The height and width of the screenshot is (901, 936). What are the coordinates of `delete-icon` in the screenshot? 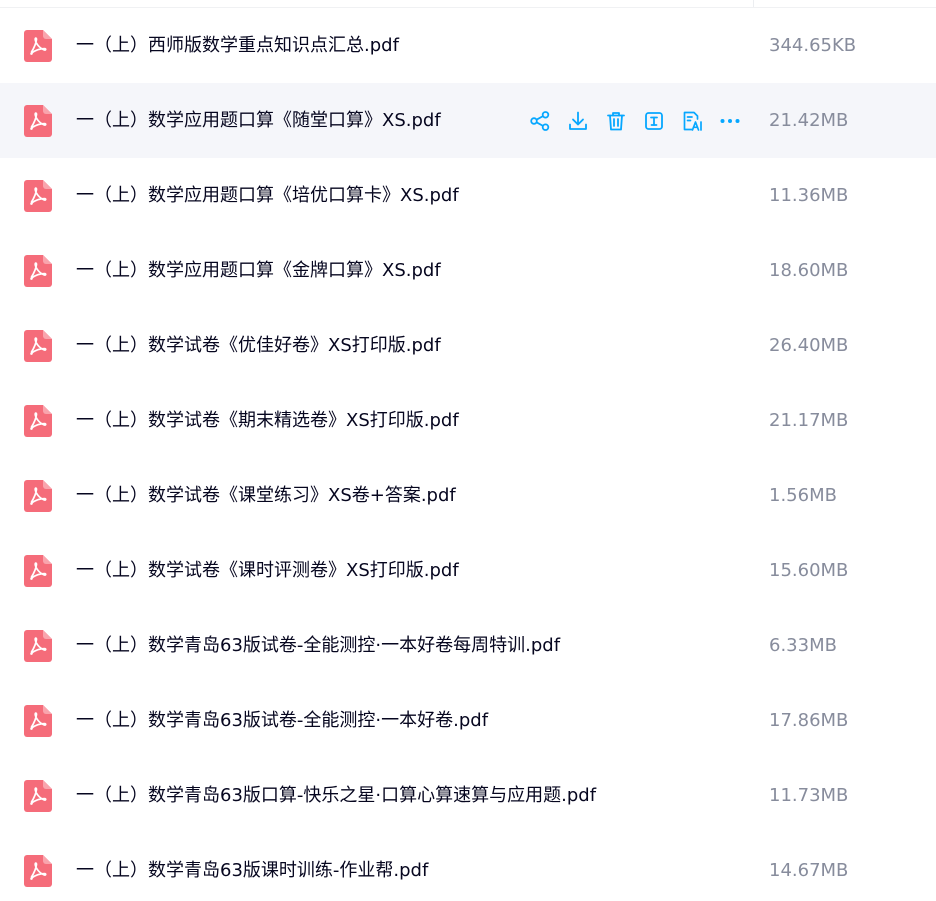 It's located at (616, 121).